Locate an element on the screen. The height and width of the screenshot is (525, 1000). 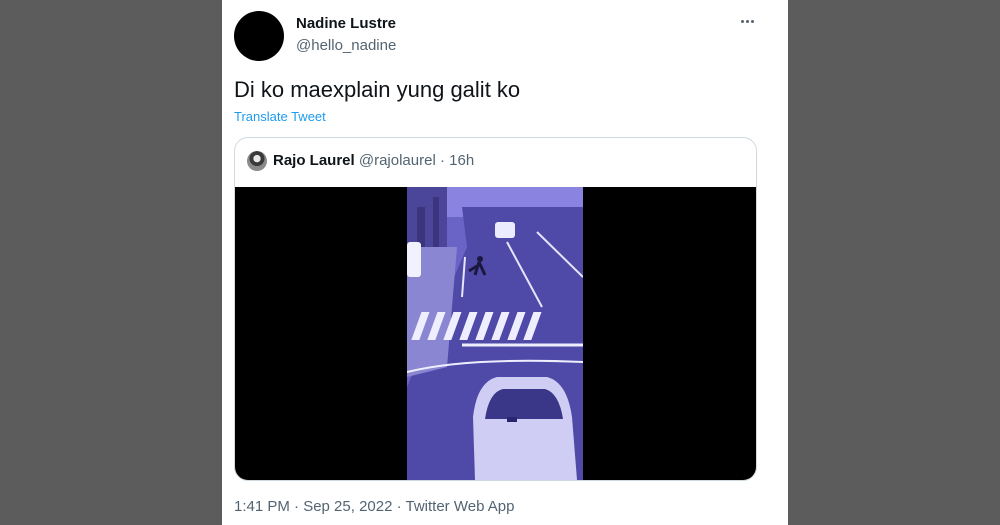
street-scene-image is located at coordinates (495, 333).